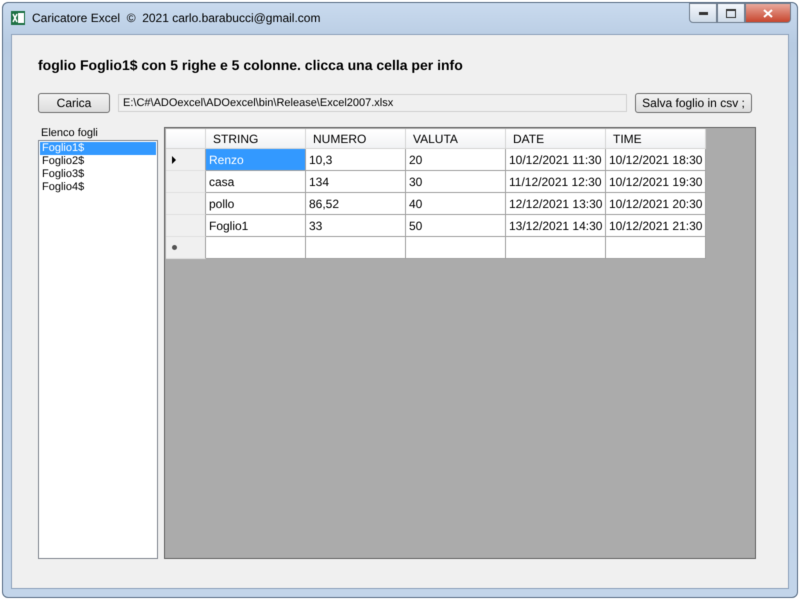 The height and width of the screenshot is (600, 800). What do you see at coordinates (251, 66) in the screenshot?
I see `sheet-info-heading: foglio Foglio1$ con 5 righe e 5 colonne. clicca una cella per info` at bounding box center [251, 66].